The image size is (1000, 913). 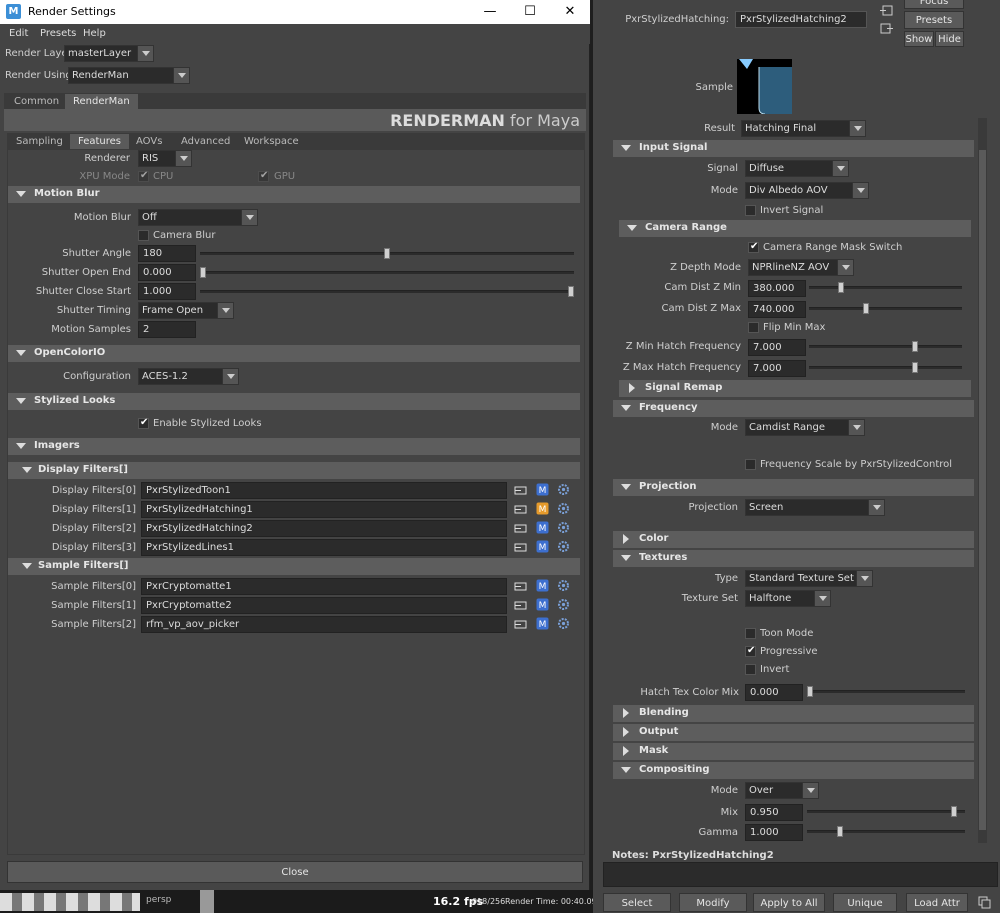 What do you see at coordinates (774, 692) in the screenshot?
I see `hatch-tex-color-mix-field: 0.000` at bounding box center [774, 692].